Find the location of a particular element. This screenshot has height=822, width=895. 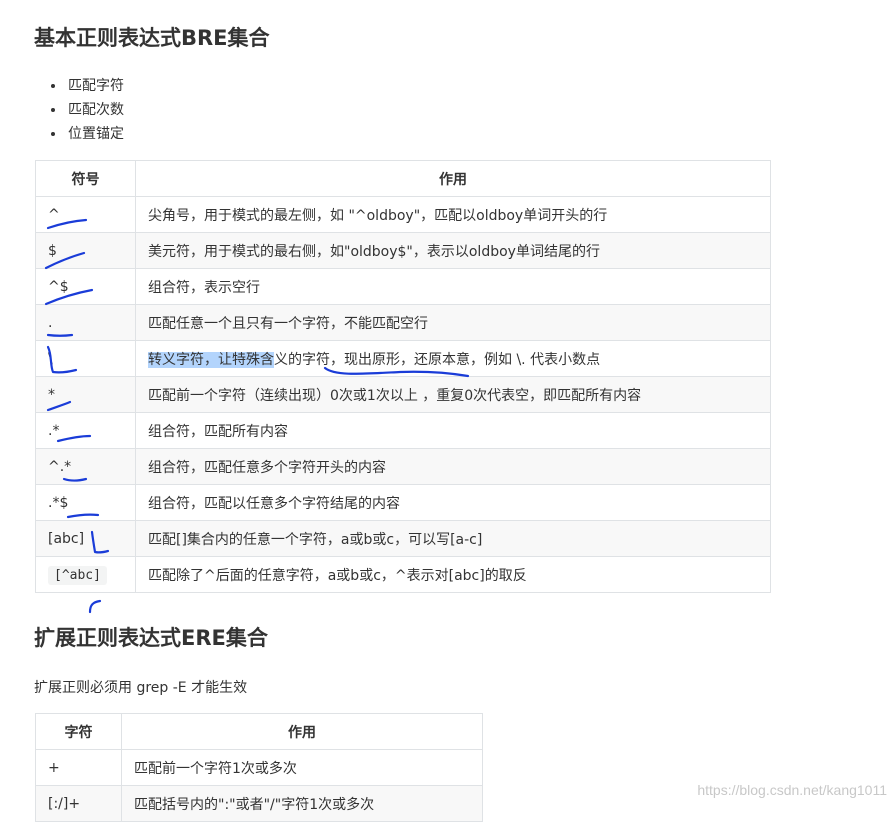

table-header-row: 字符 作用 is located at coordinates (259, 731).